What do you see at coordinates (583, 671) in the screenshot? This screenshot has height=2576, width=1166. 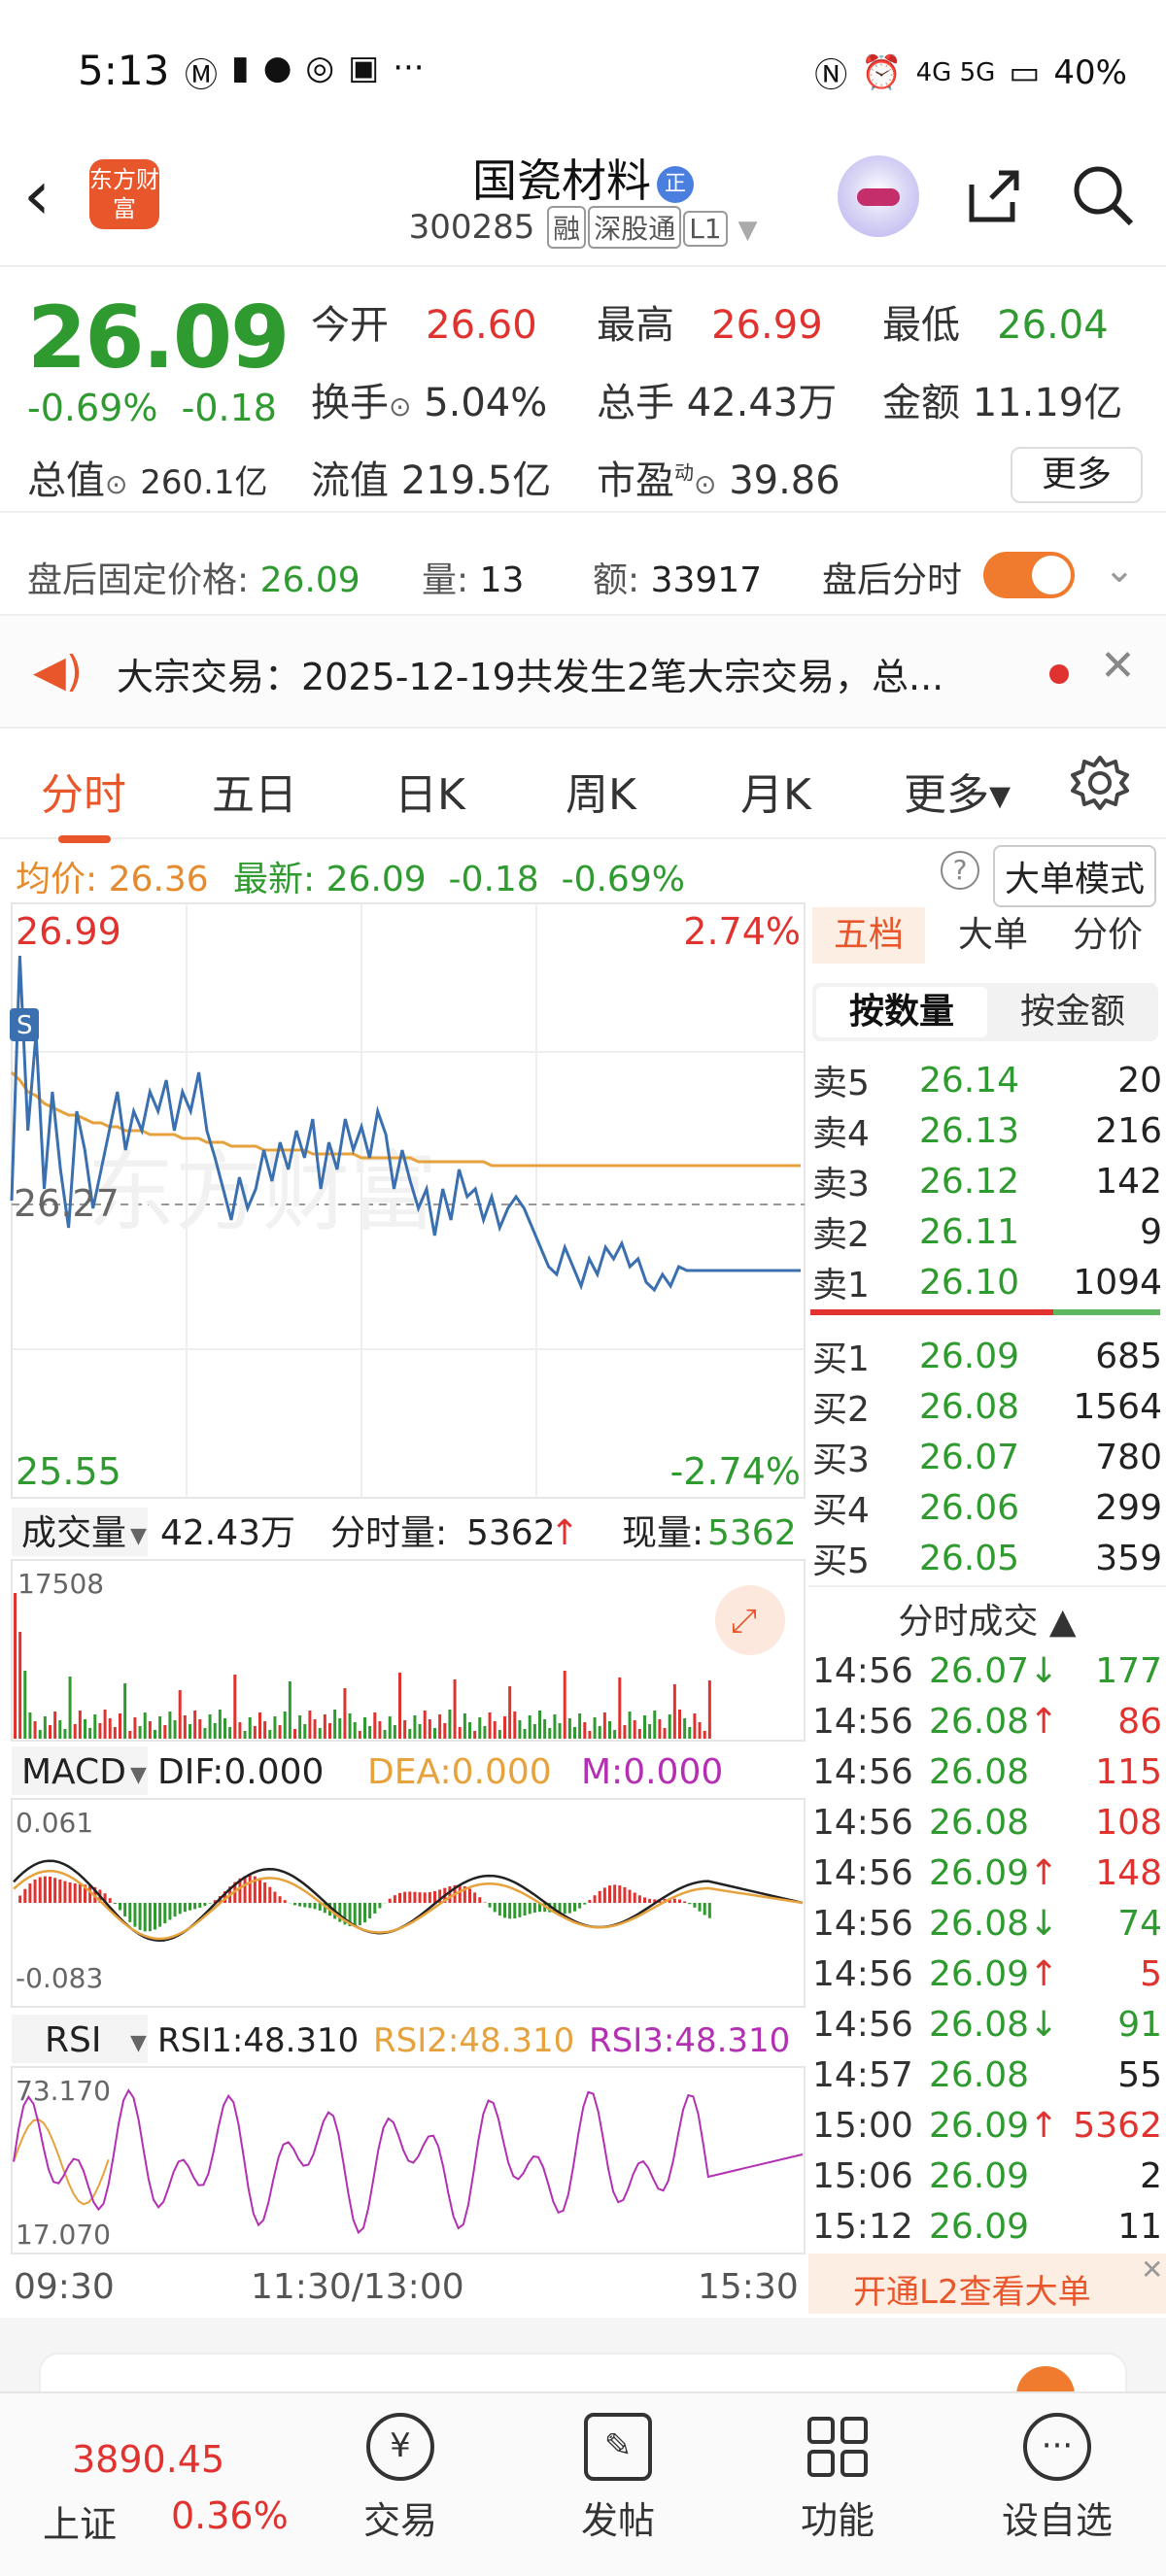 I see `block-trade-notice: ◀) 大宗交易：2025-12-19共发生2笔大宗交易，总... ✕` at bounding box center [583, 671].